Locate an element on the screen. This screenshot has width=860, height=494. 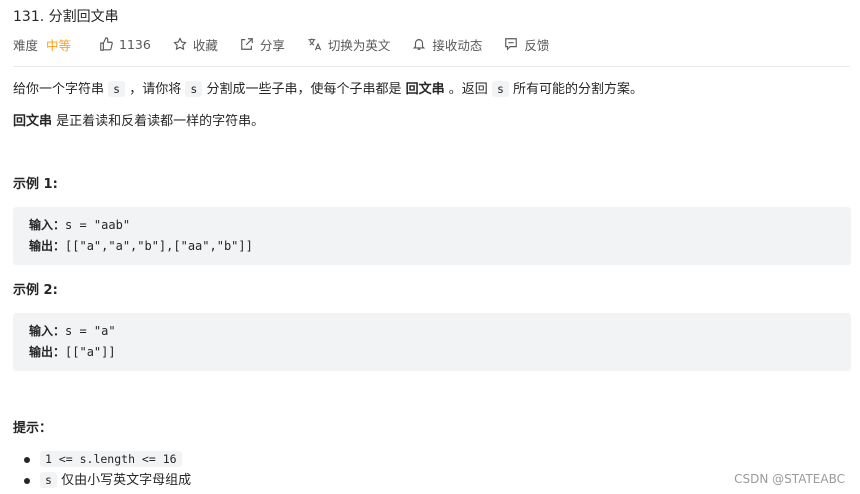
header-divider is located at coordinates (431, 66).